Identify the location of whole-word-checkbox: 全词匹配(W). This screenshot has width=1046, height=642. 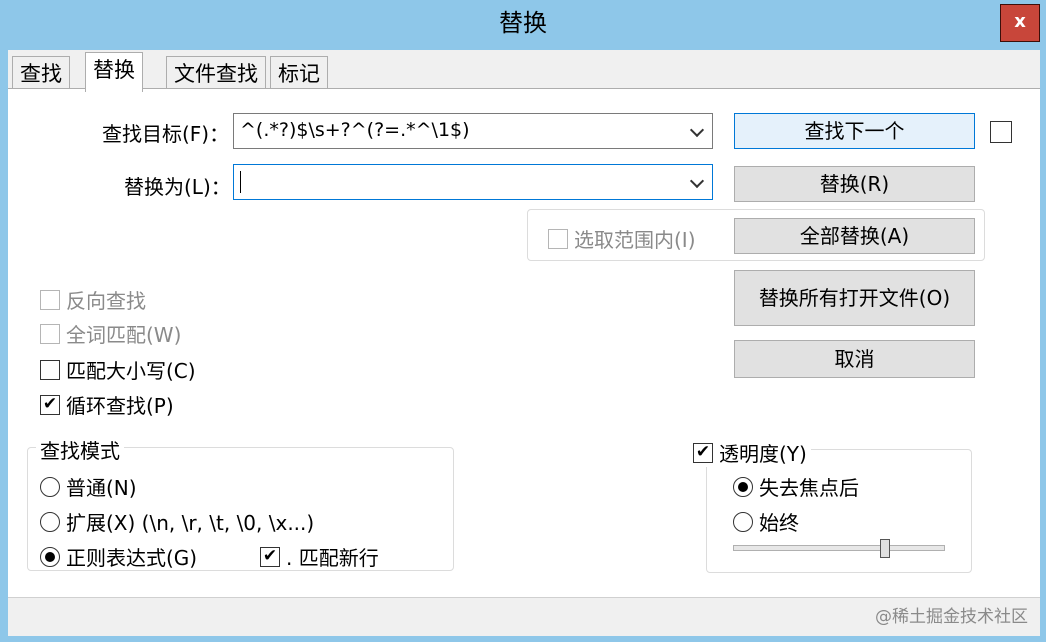
(110, 333).